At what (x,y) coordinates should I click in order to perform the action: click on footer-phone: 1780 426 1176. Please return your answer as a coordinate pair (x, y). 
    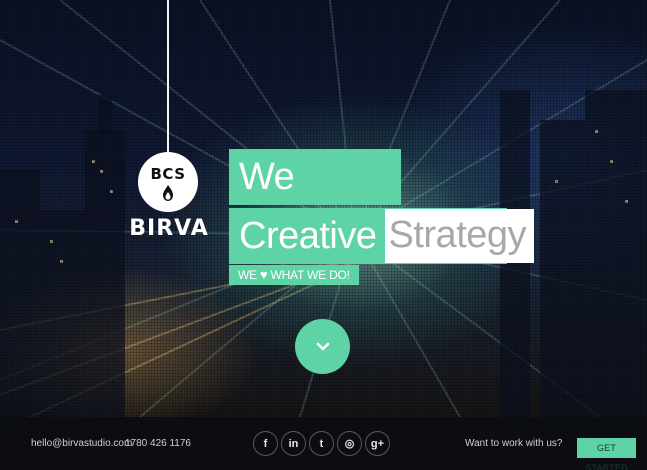
    Looking at the image, I should click on (158, 443).